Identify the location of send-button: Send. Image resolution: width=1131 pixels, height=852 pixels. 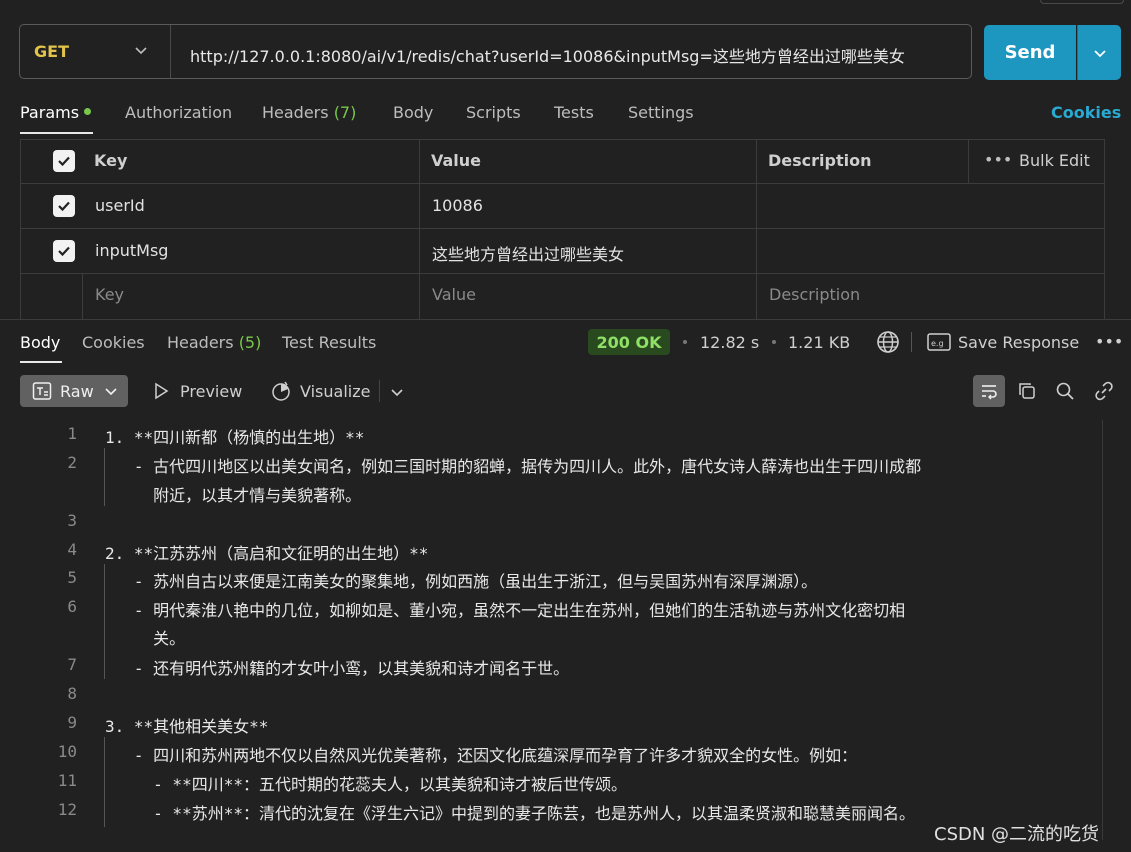
(1030, 52).